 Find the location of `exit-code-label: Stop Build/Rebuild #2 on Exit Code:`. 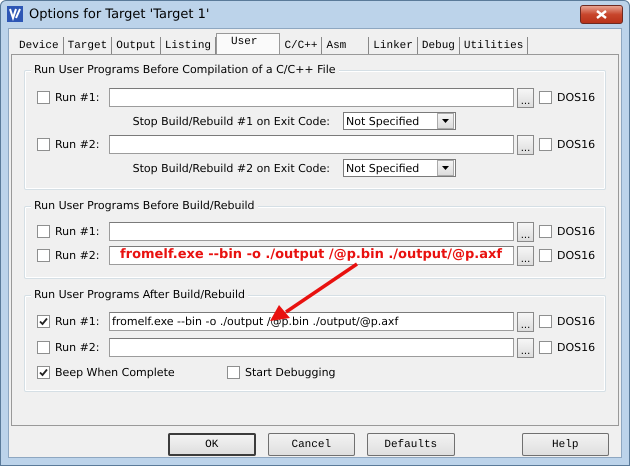

exit-code-label: Stop Build/Rebuild #2 on Exit Code: is located at coordinates (231, 168).